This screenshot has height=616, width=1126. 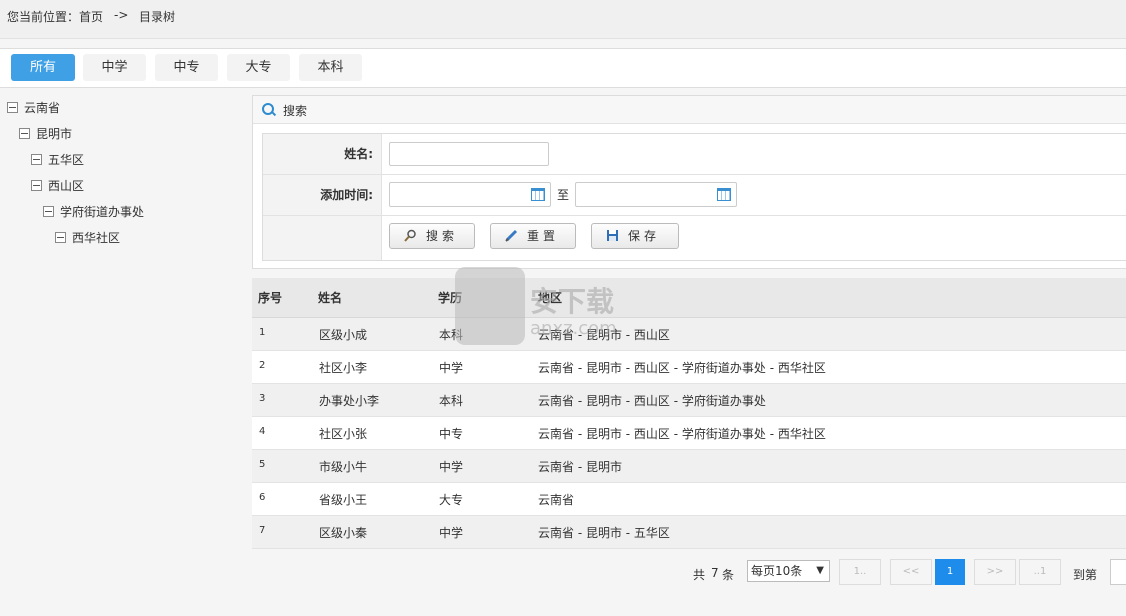 What do you see at coordinates (689, 532) in the screenshot?
I see `table-row: 7 区级小秦 中学 云南省 - 昆明市 - 五华区` at bounding box center [689, 532].